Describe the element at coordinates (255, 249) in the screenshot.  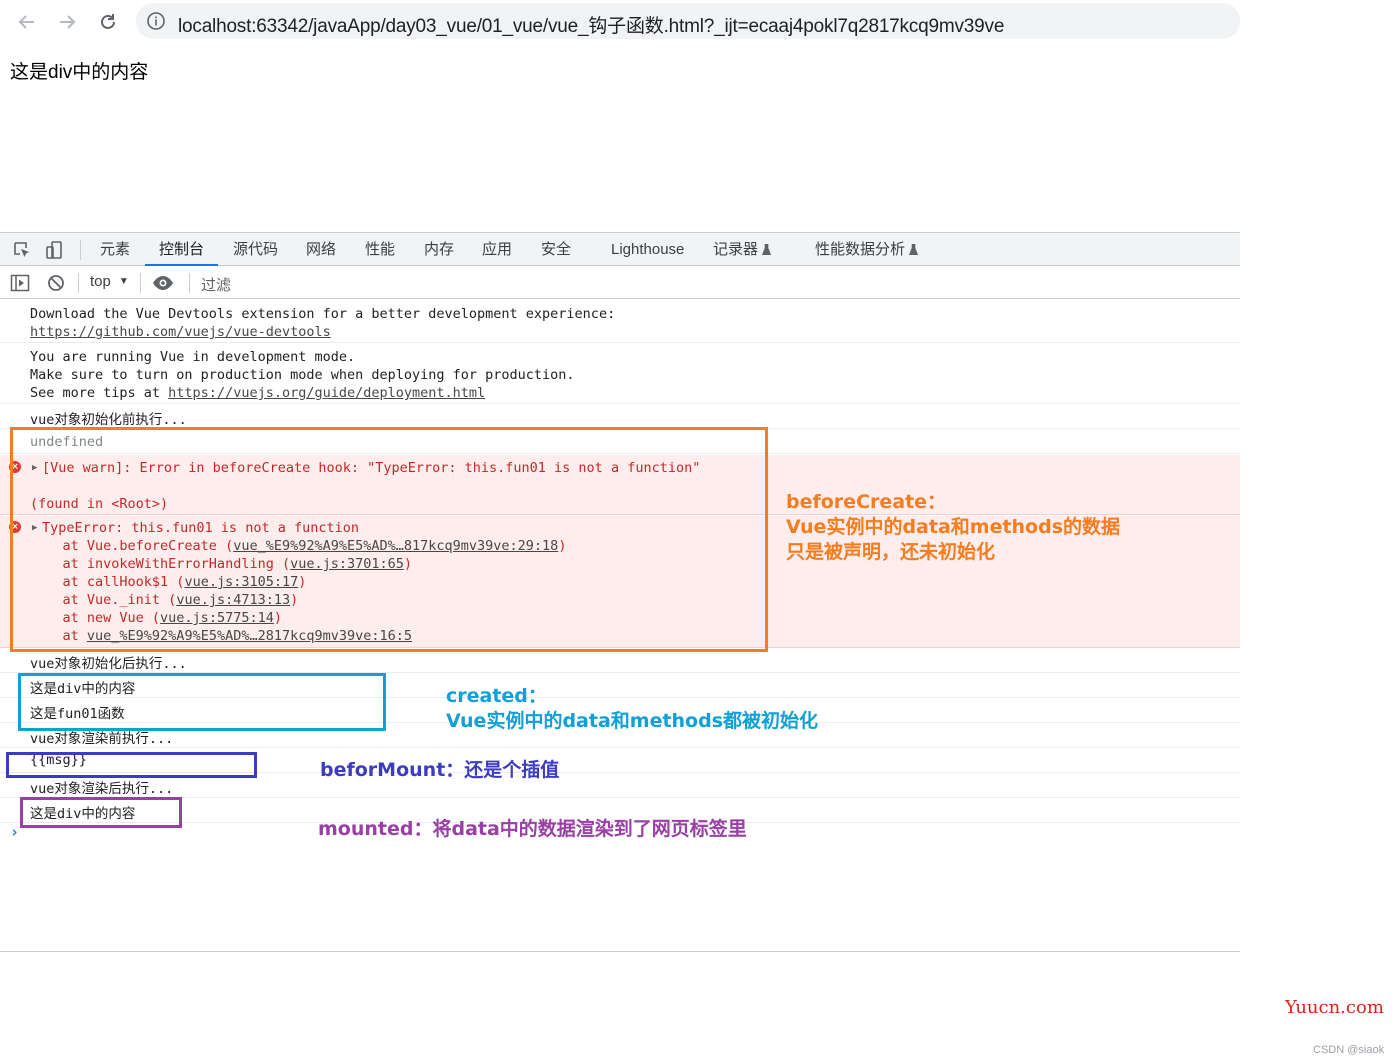
I see `tab-sources: 源代码` at that location.